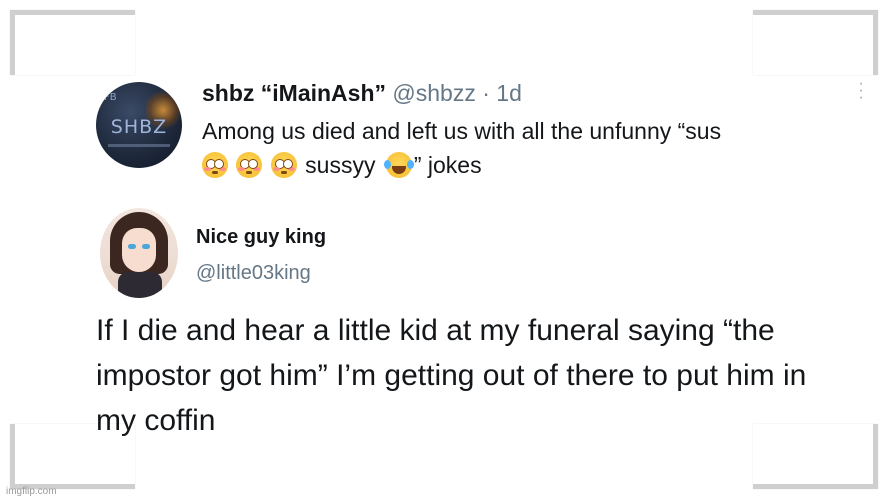 The height and width of the screenshot is (499, 888). Describe the element at coordinates (132, 246) in the screenshot. I see `avatar-eye-left` at that location.